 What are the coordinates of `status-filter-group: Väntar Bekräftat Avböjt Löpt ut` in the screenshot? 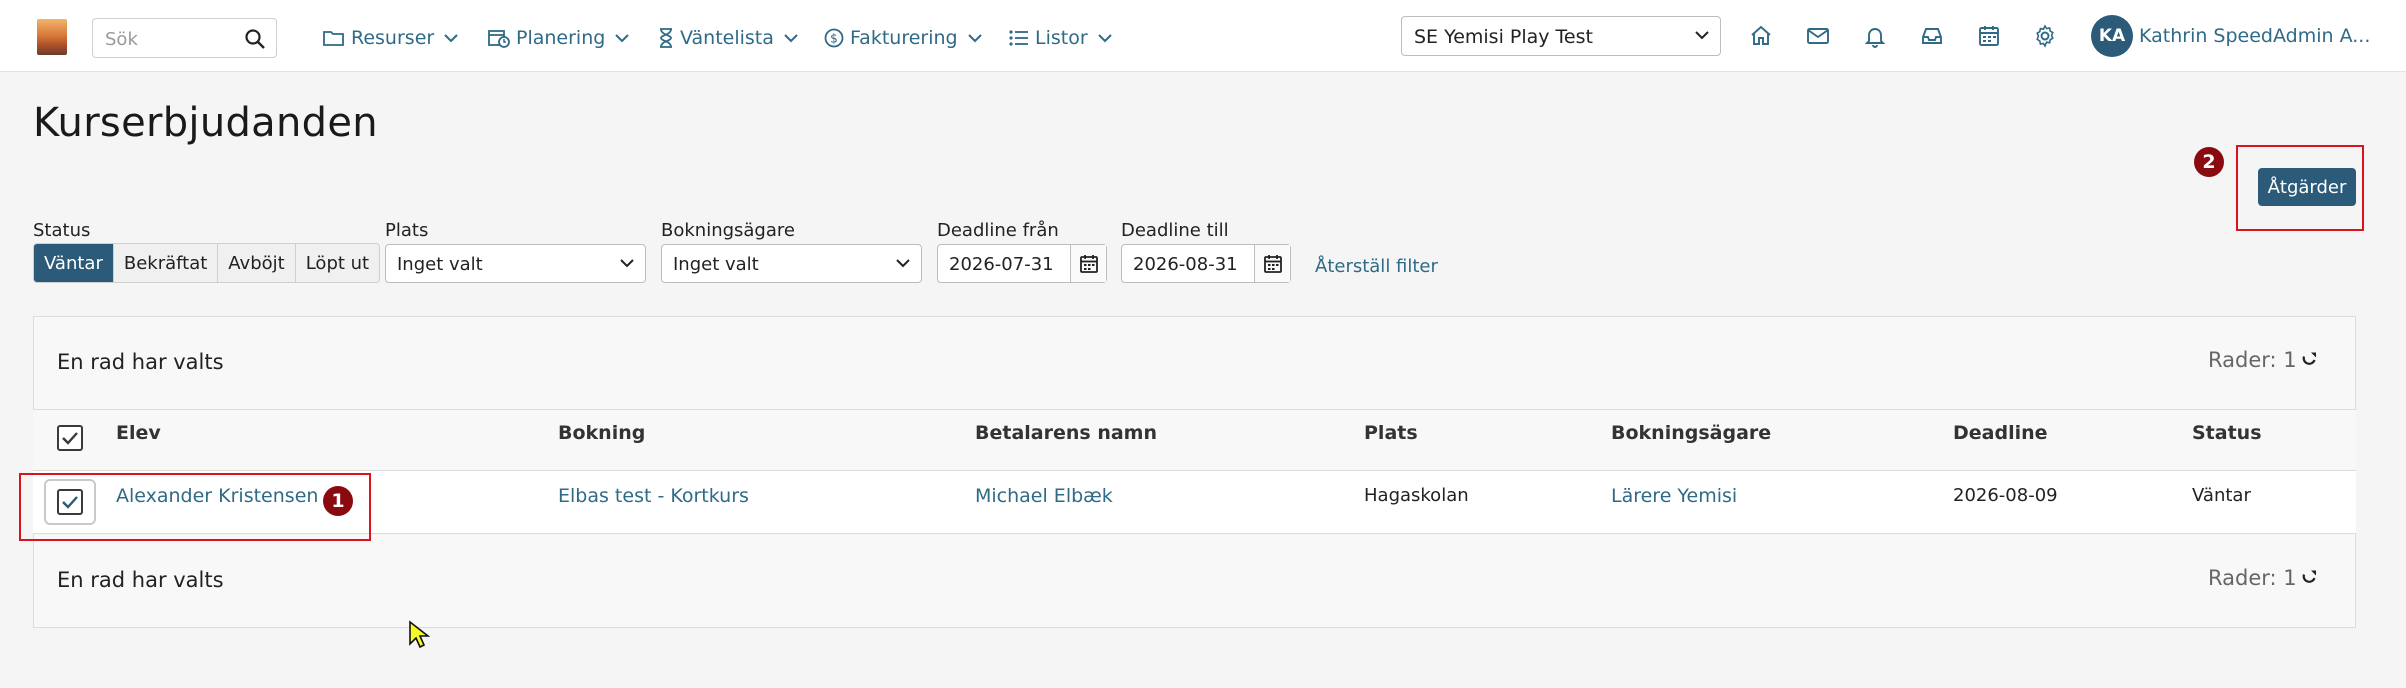 It's located at (207, 263).